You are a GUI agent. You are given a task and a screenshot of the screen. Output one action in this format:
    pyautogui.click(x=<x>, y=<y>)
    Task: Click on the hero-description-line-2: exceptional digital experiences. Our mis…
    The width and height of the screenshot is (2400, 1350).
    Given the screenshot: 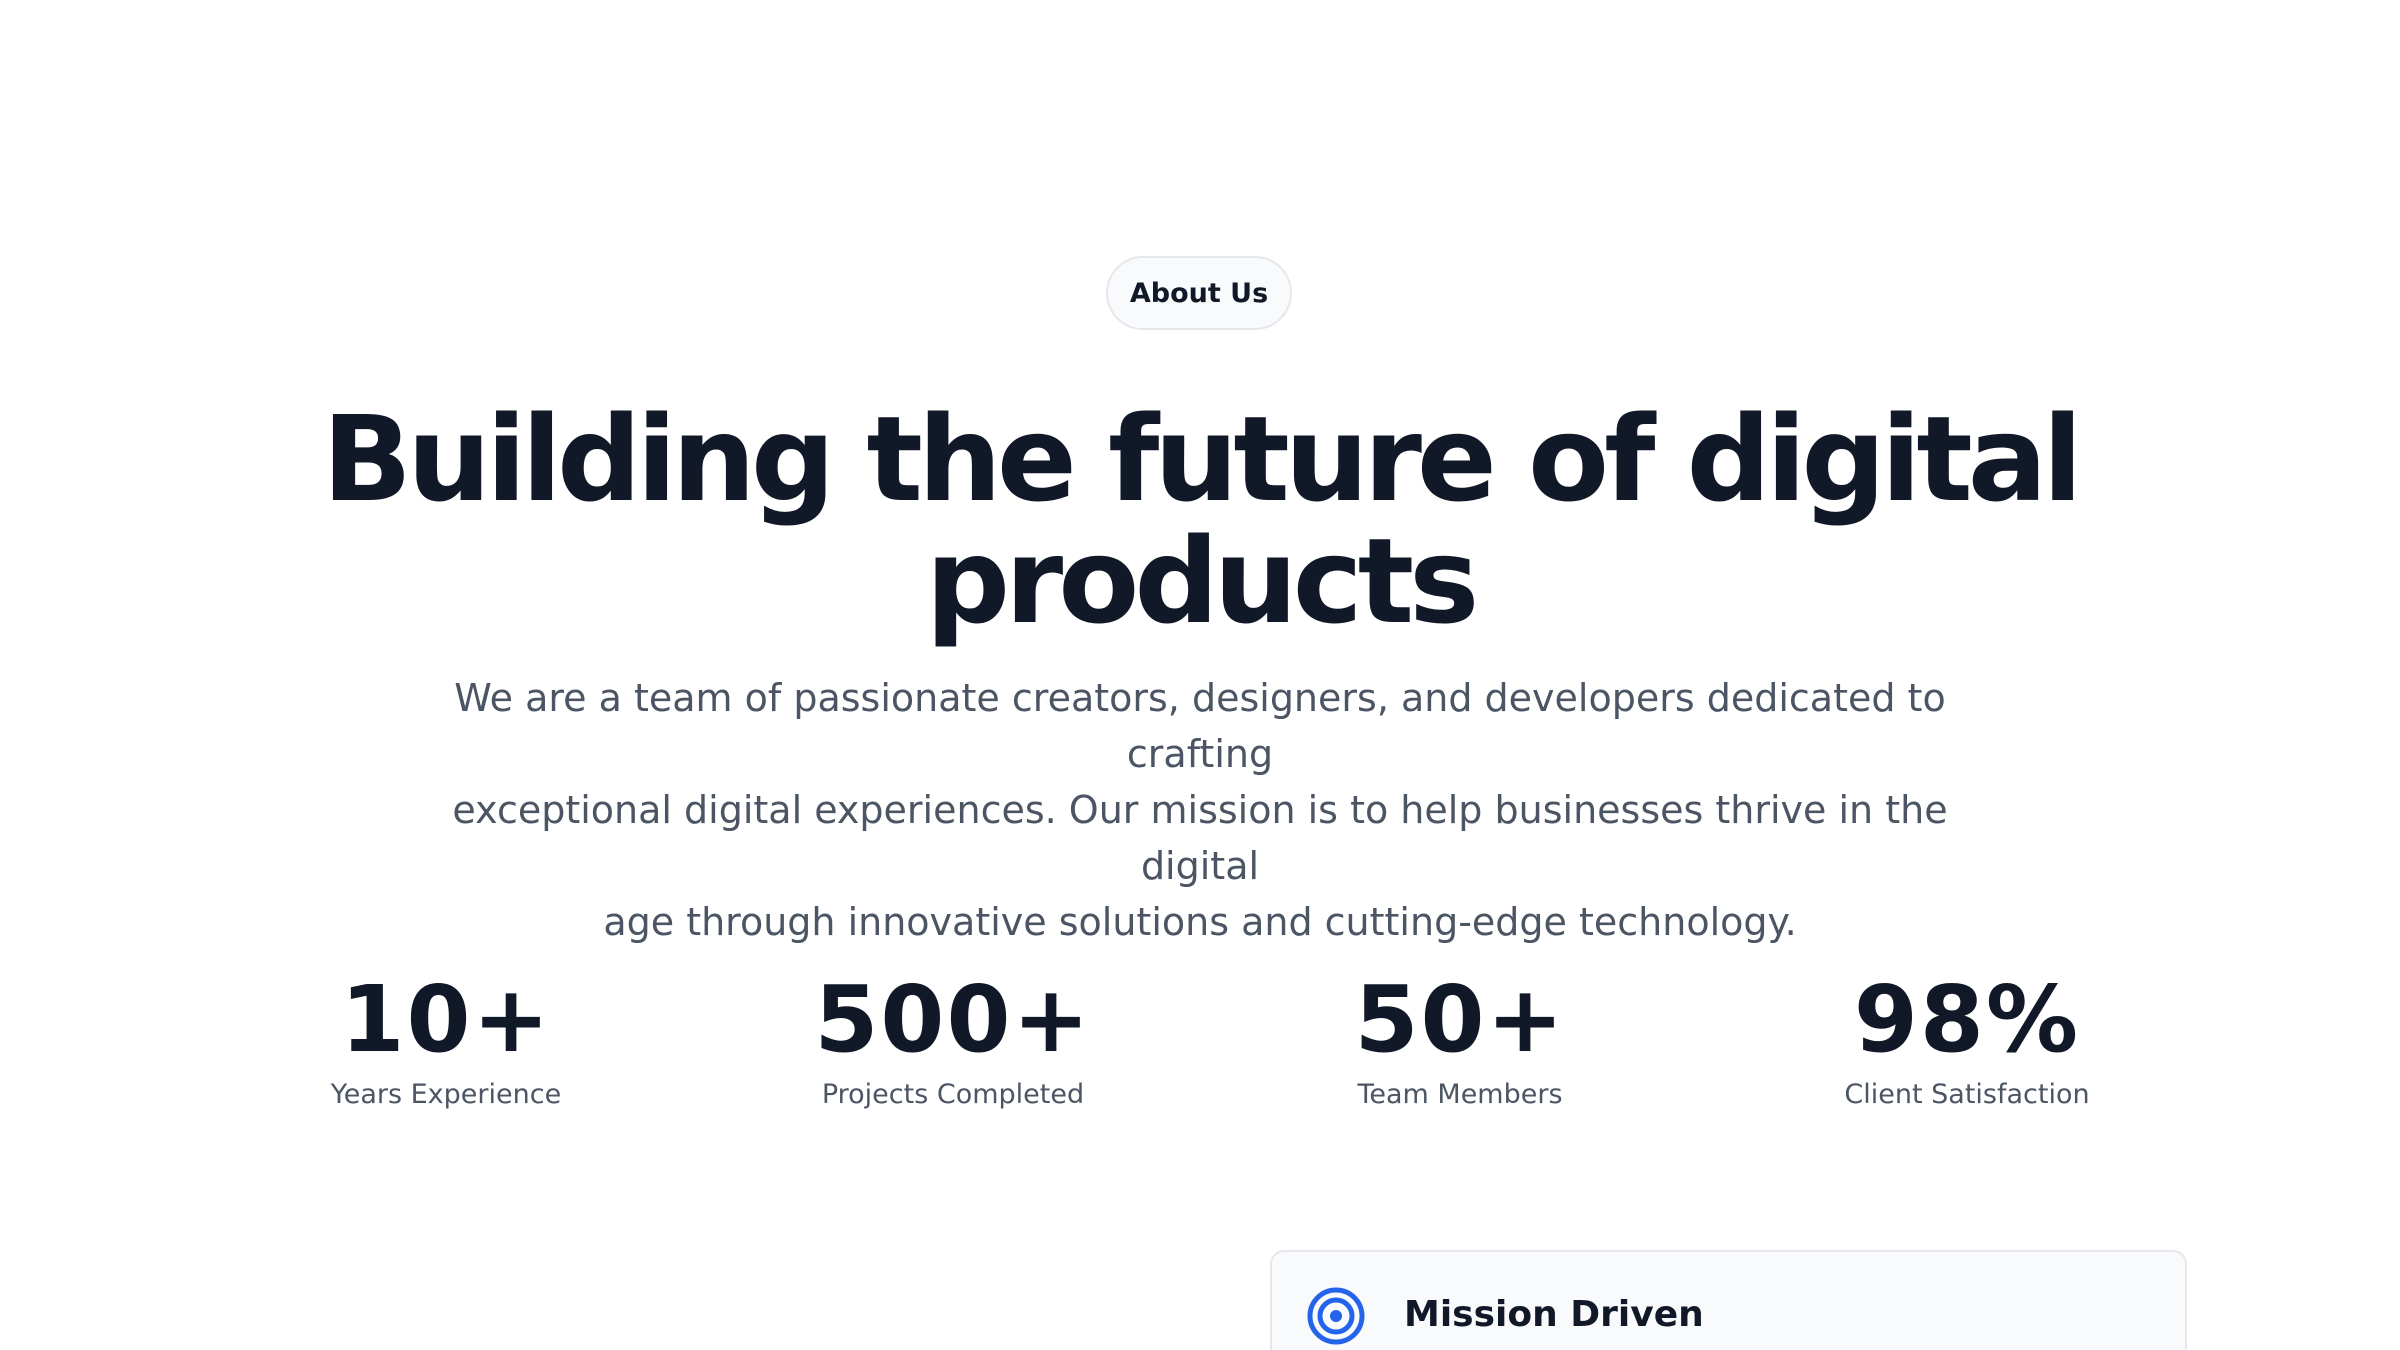 What is the action you would take?
    pyautogui.click(x=1200, y=838)
    